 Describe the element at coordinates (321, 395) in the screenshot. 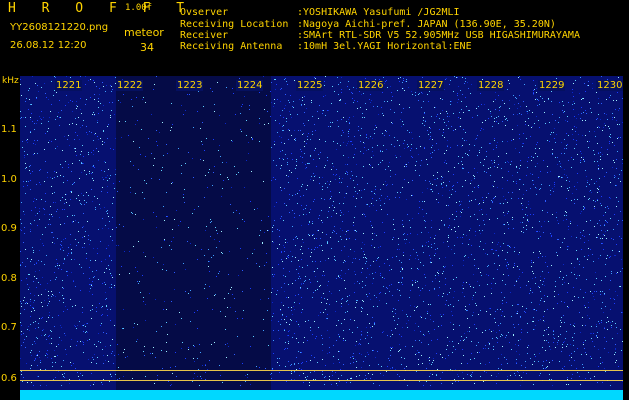

I see `baseline-signal-strip` at that location.